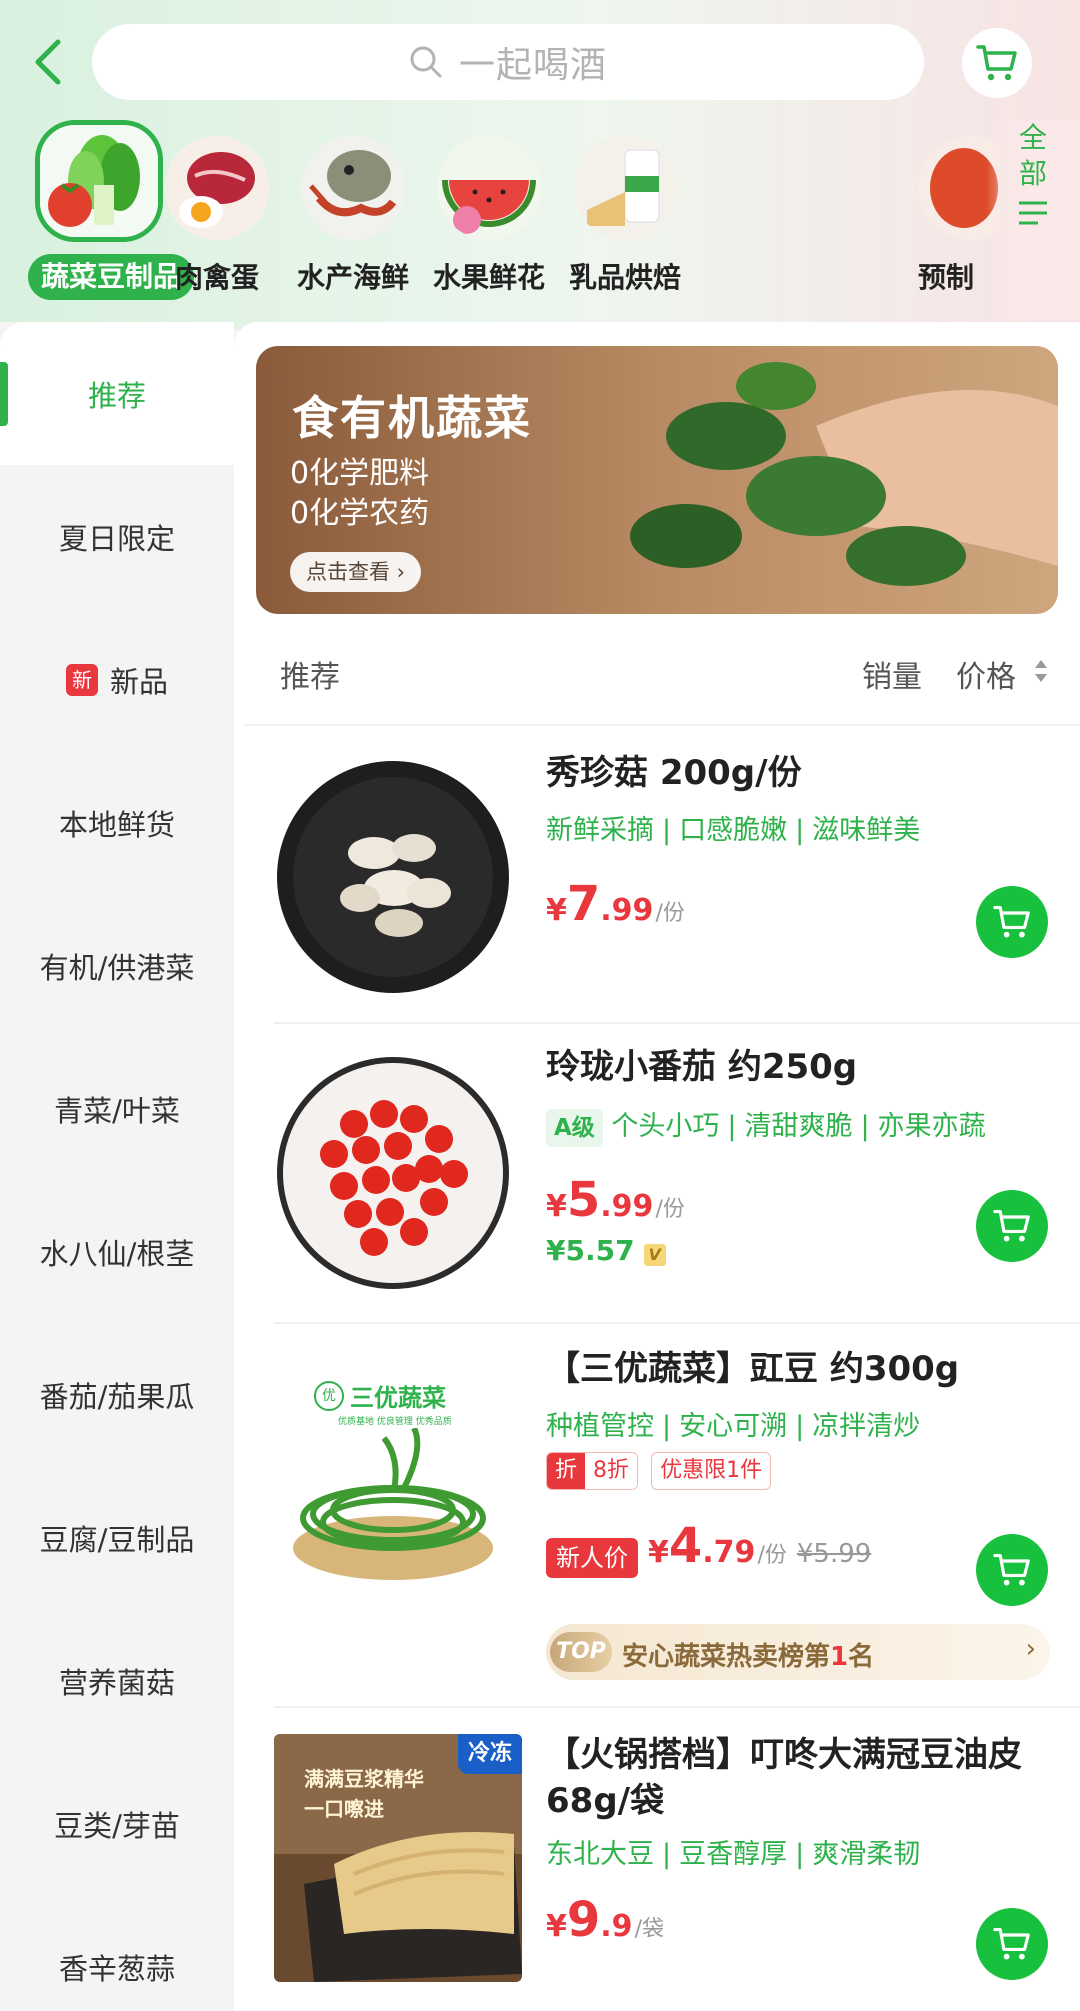 The width and height of the screenshot is (1080, 2011). Describe the element at coordinates (50, 62) in the screenshot. I see `back-arrow-icon` at that location.